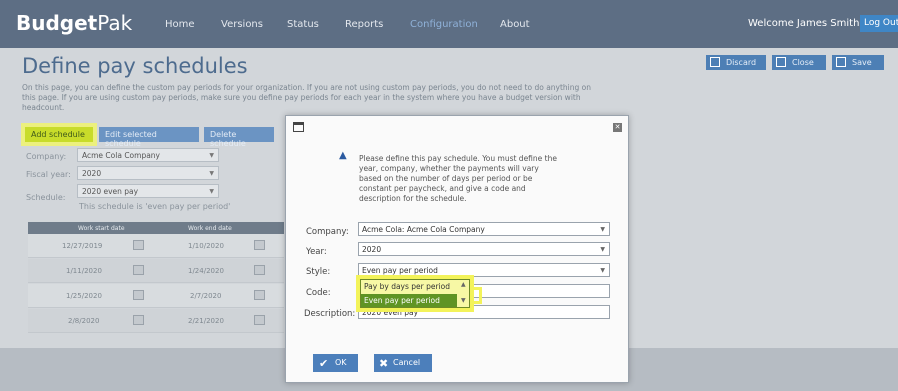  Describe the element at coordinates (318, 272) in the screenshot. I see `dialog-style-label: Style:` at that location.